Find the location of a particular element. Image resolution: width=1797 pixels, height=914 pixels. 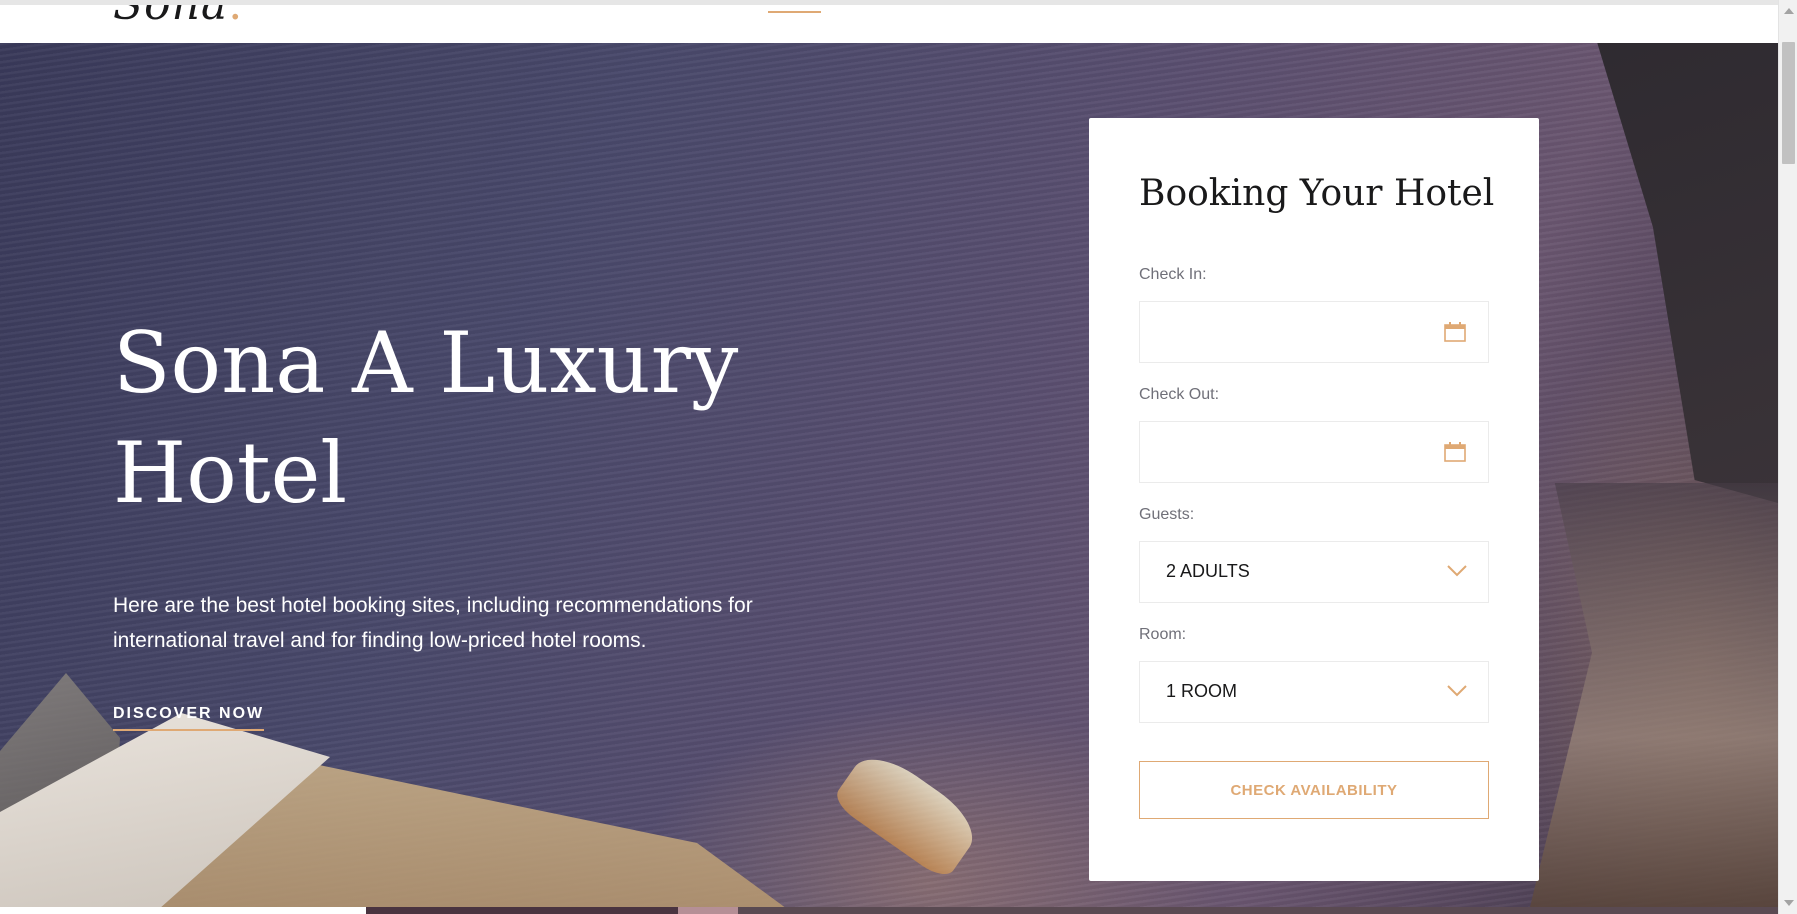

site-logo: Sona. is located at coordinates (178, 15).